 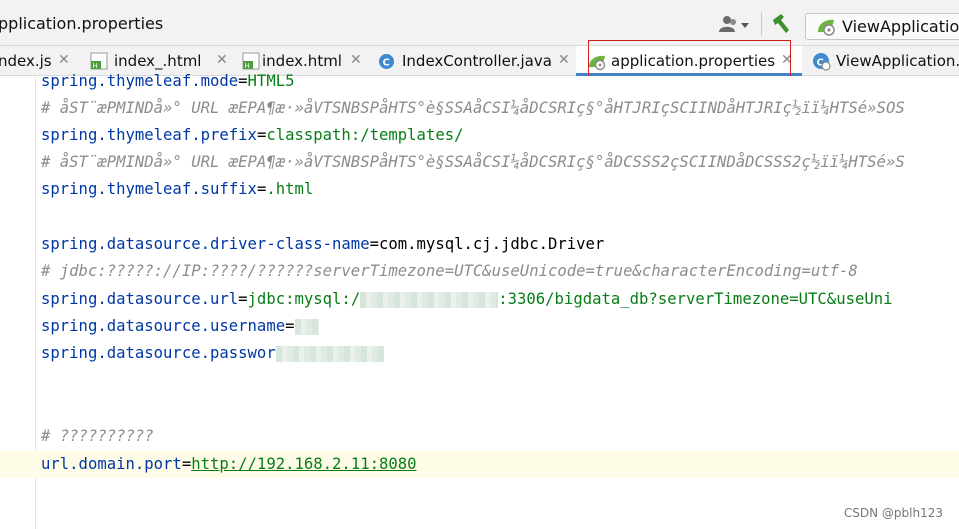 I want to click on property-value: classpath:/templates/, so click(x=365, y=135).